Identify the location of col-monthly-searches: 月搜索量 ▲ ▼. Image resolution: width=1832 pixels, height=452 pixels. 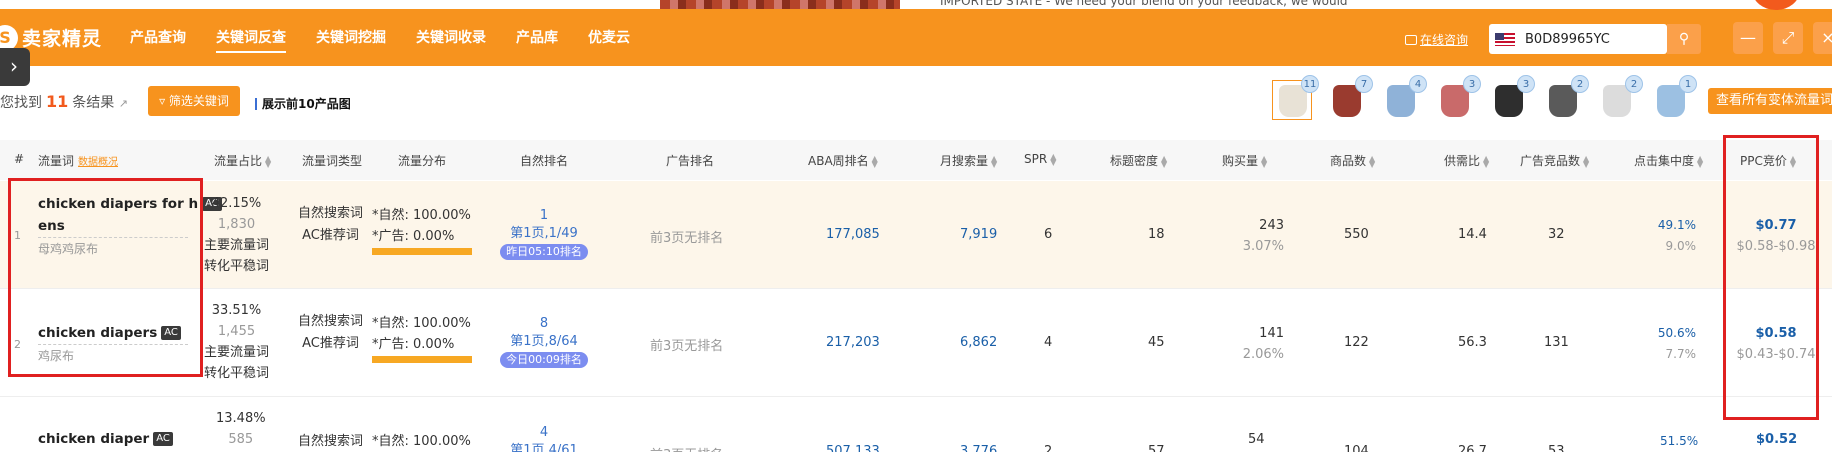
(969, 160).